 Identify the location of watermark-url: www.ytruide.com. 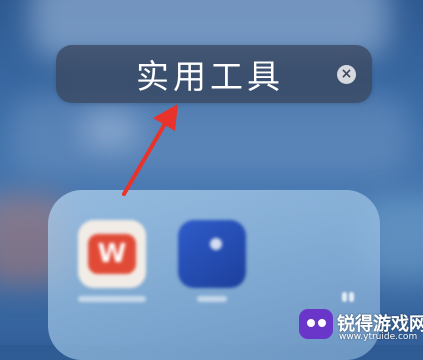
(378, 337).